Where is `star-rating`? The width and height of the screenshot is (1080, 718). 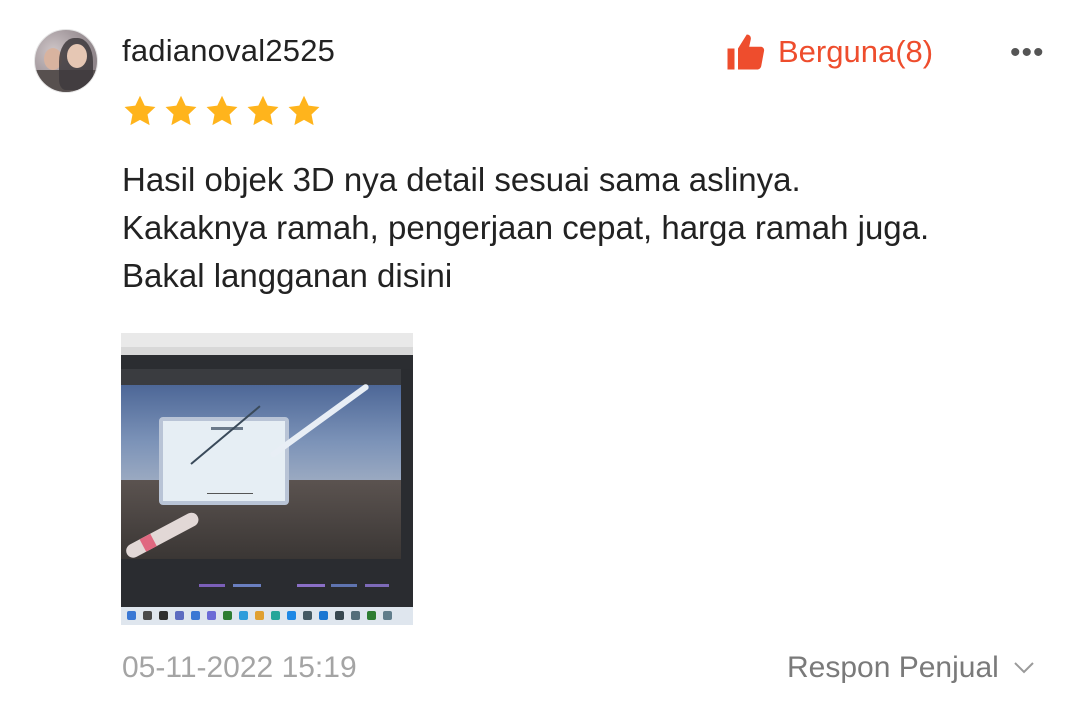 star-rating is located at coordinates (222, 111).